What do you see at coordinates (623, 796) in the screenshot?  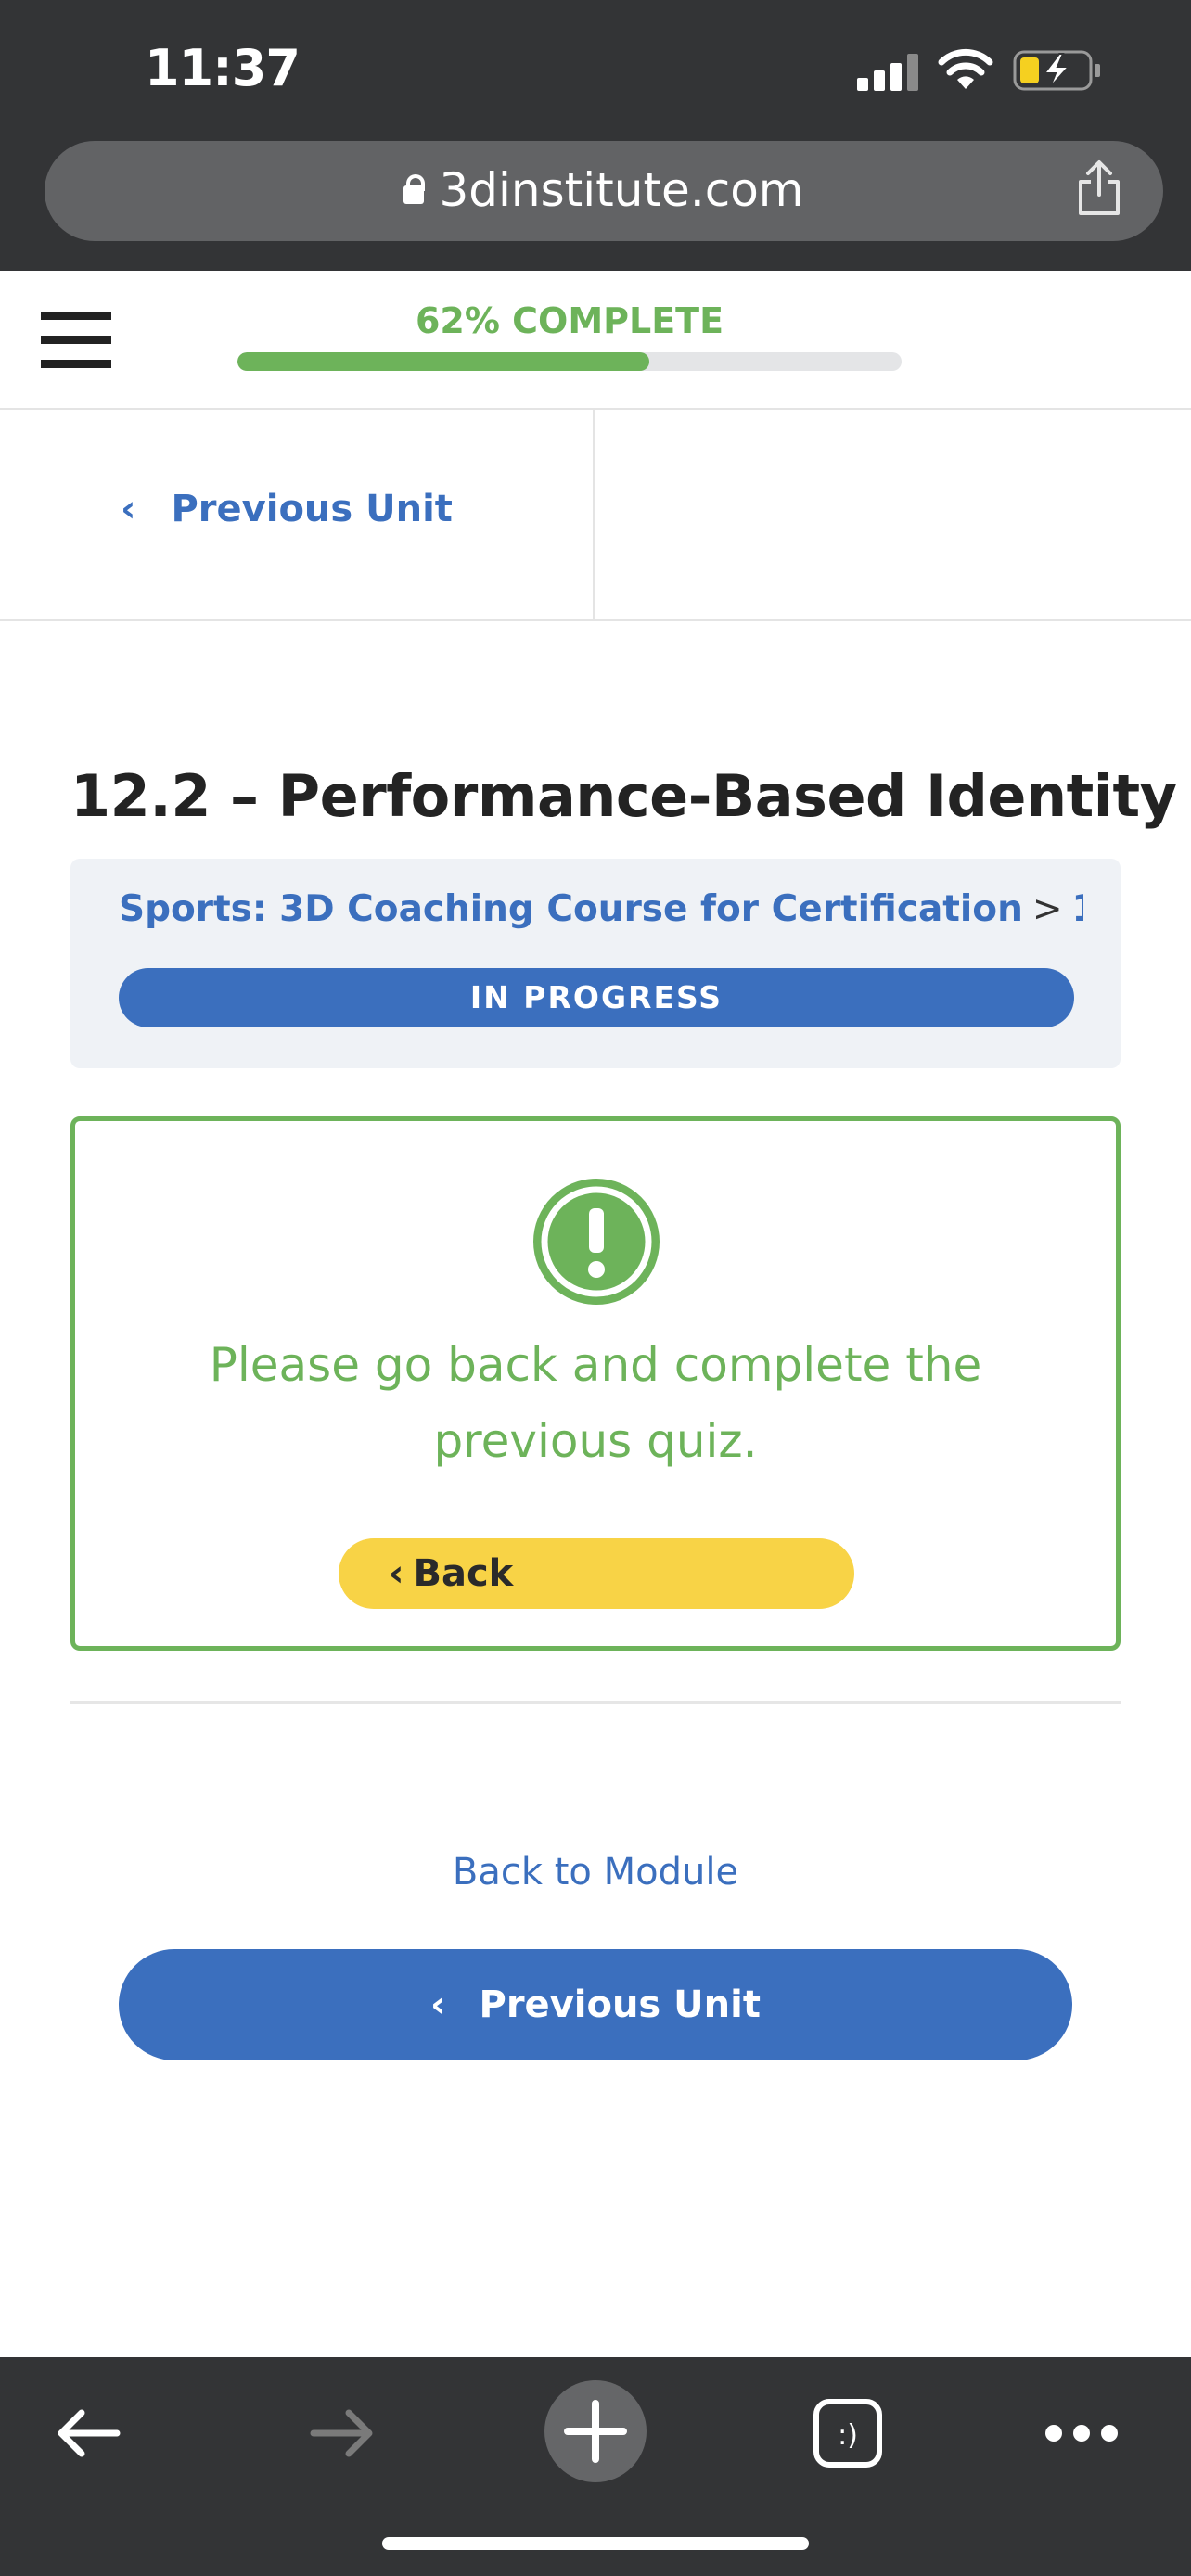 I see `page-title: 12.2 – Performance-Based Identity` at bounding box center [623, 796].